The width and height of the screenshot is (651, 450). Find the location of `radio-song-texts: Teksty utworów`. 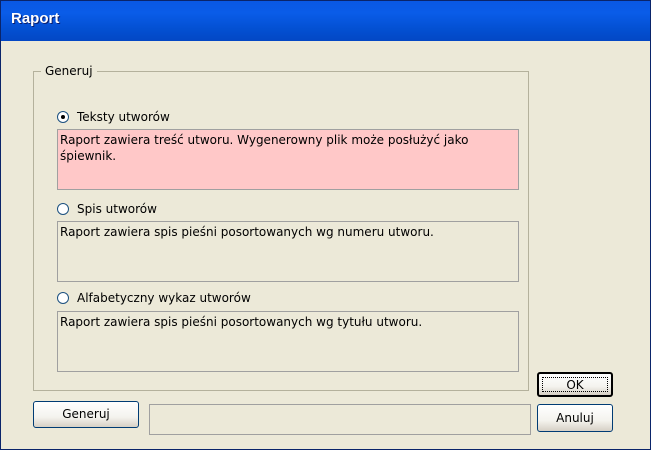

radio-song-texts: Teksty utworów is located at coordinates (113, 117).